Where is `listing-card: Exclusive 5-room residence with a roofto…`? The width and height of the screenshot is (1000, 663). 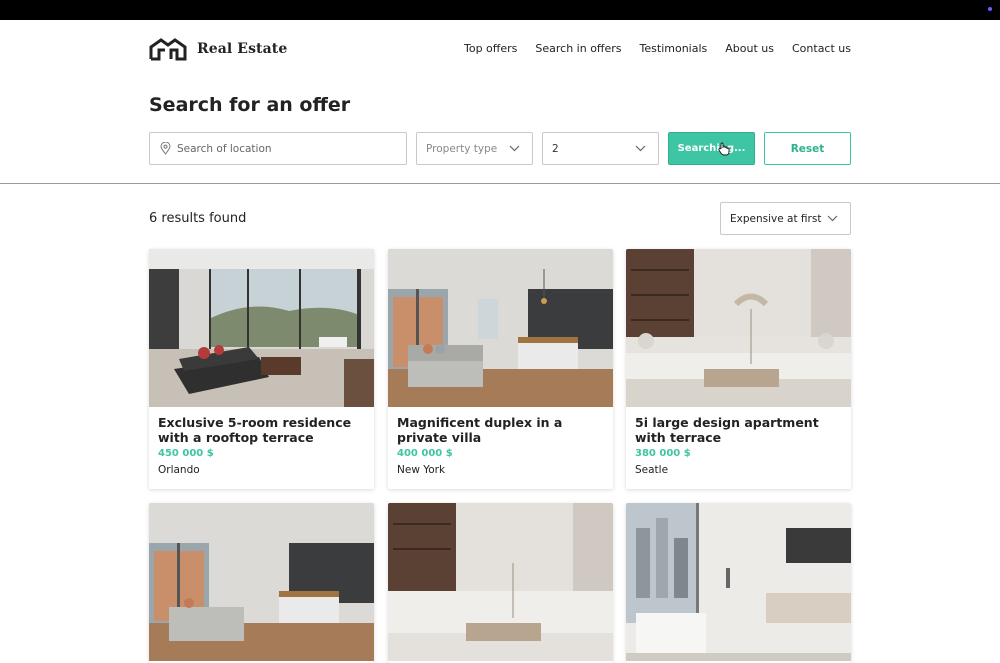
listing-card: Exclusive 5-room residence with a roofto… is located at coordinates (261, 369).